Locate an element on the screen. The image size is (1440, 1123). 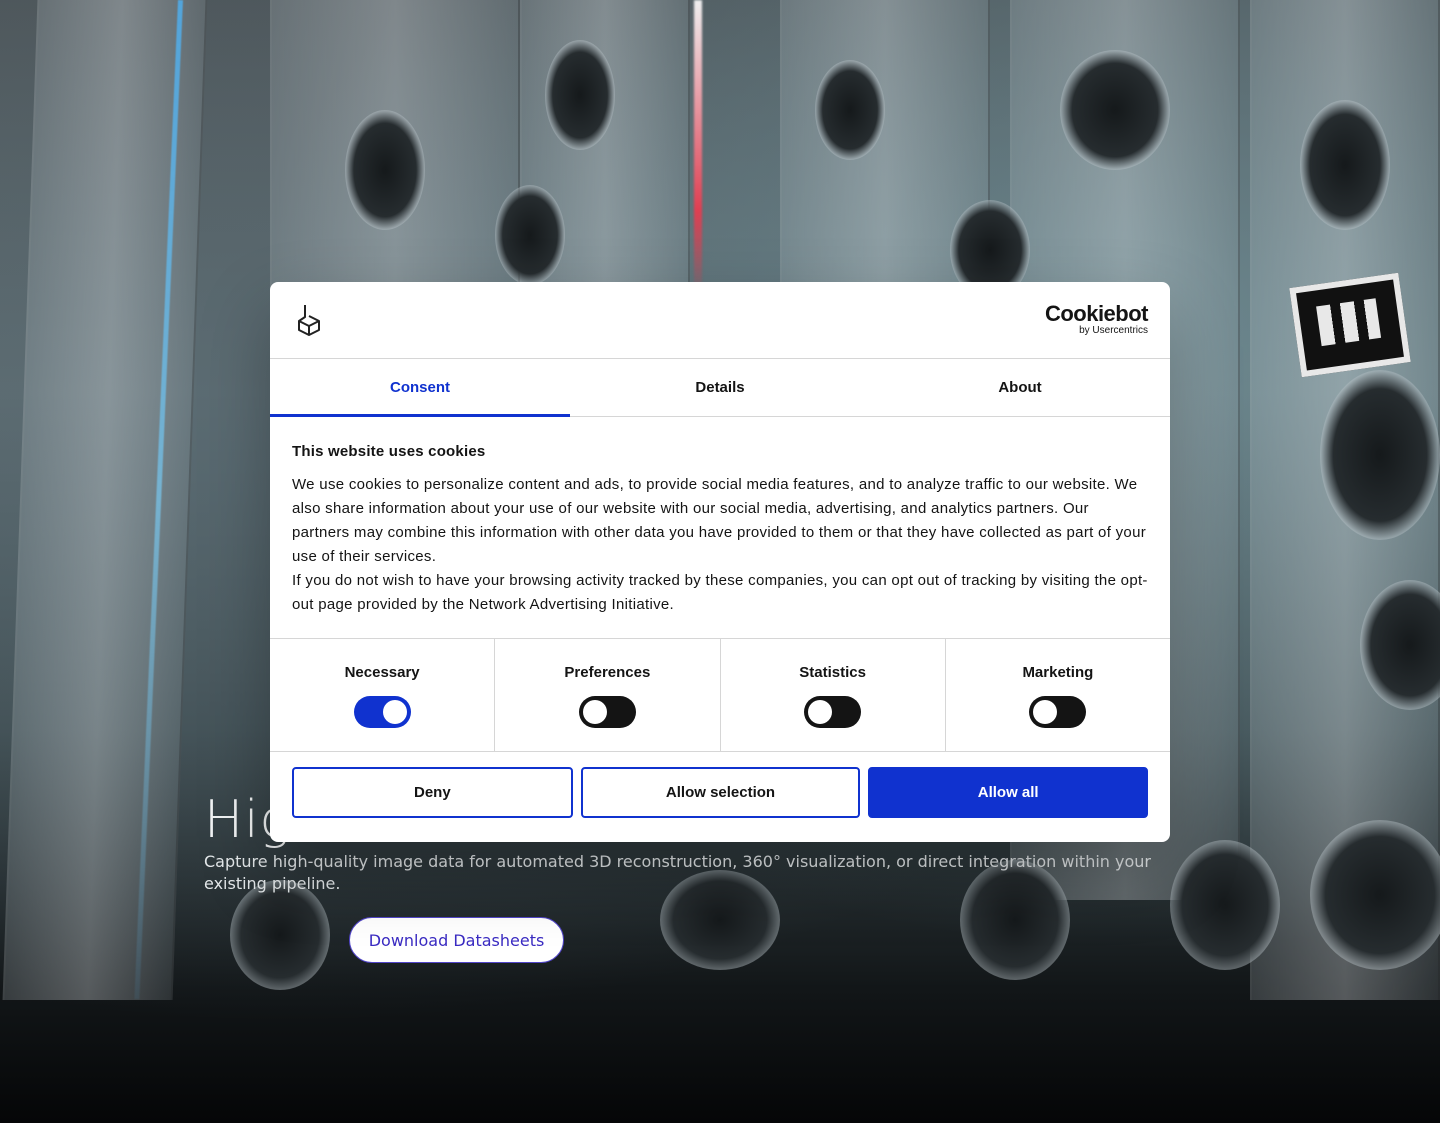
dialog-tabs: Consent Details About is located at coordinates (720, 388).